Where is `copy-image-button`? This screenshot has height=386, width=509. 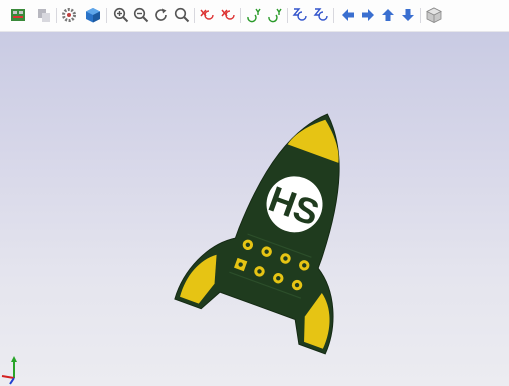 copy-image-button is located at coordinates (44, 15).